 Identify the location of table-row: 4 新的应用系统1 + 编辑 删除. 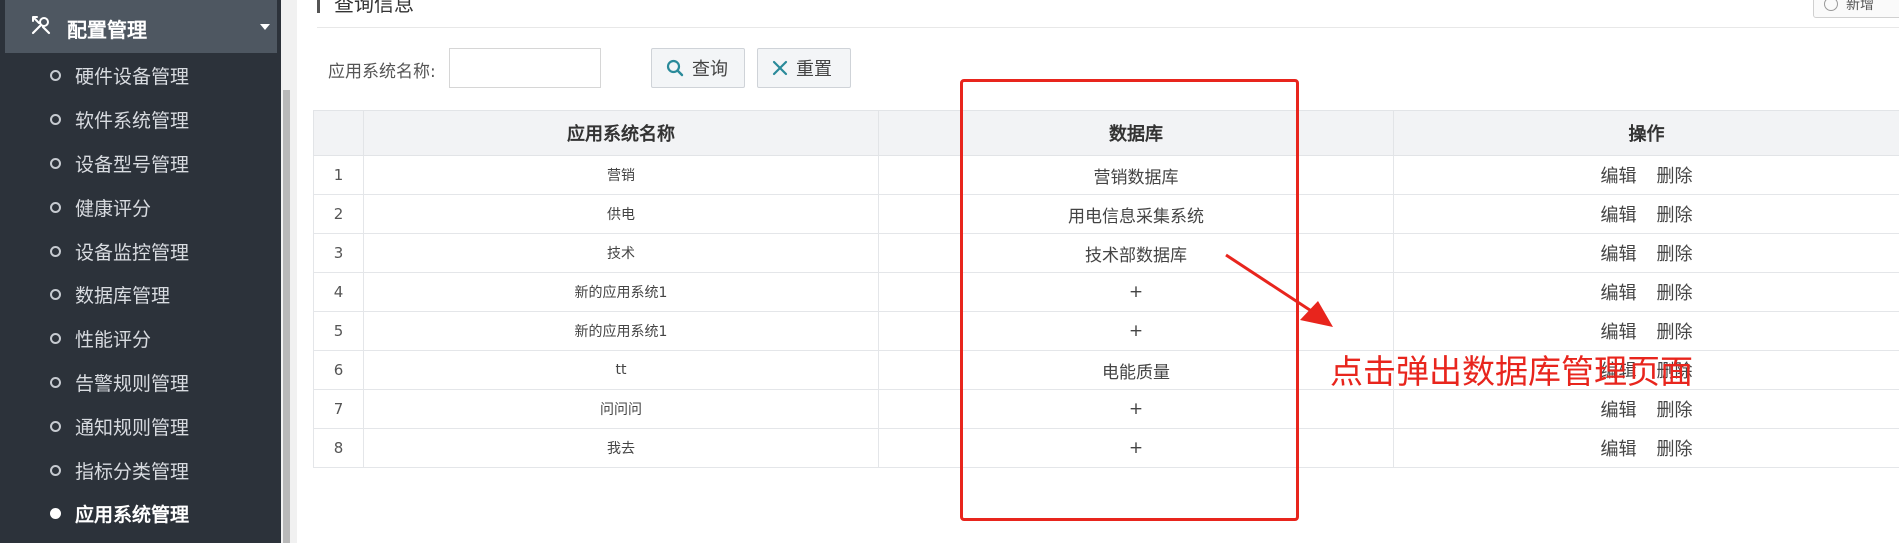
(1106, 292).